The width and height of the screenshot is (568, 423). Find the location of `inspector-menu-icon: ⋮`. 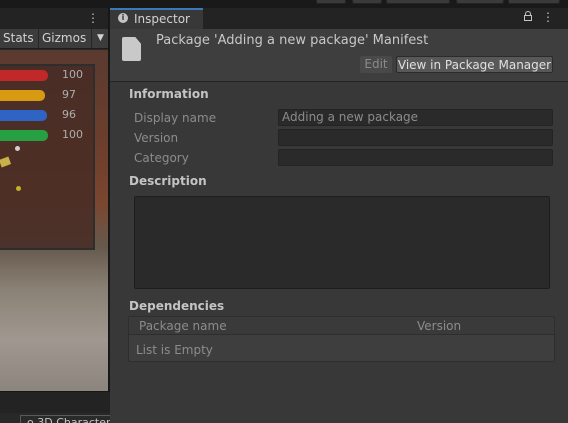

inspector-menu-icon: ⋮ is located at coordinates (548, 17).